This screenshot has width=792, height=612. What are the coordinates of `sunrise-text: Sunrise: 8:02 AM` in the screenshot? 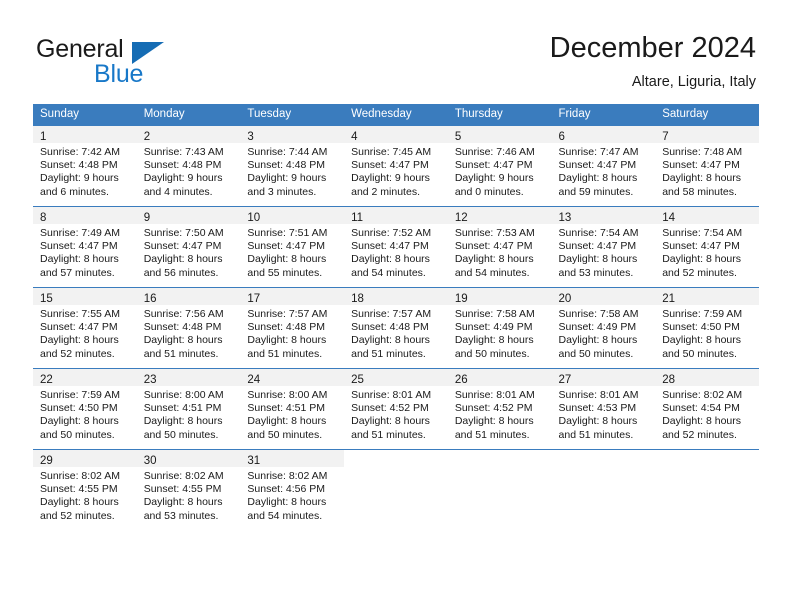 It's located at (702, 395).